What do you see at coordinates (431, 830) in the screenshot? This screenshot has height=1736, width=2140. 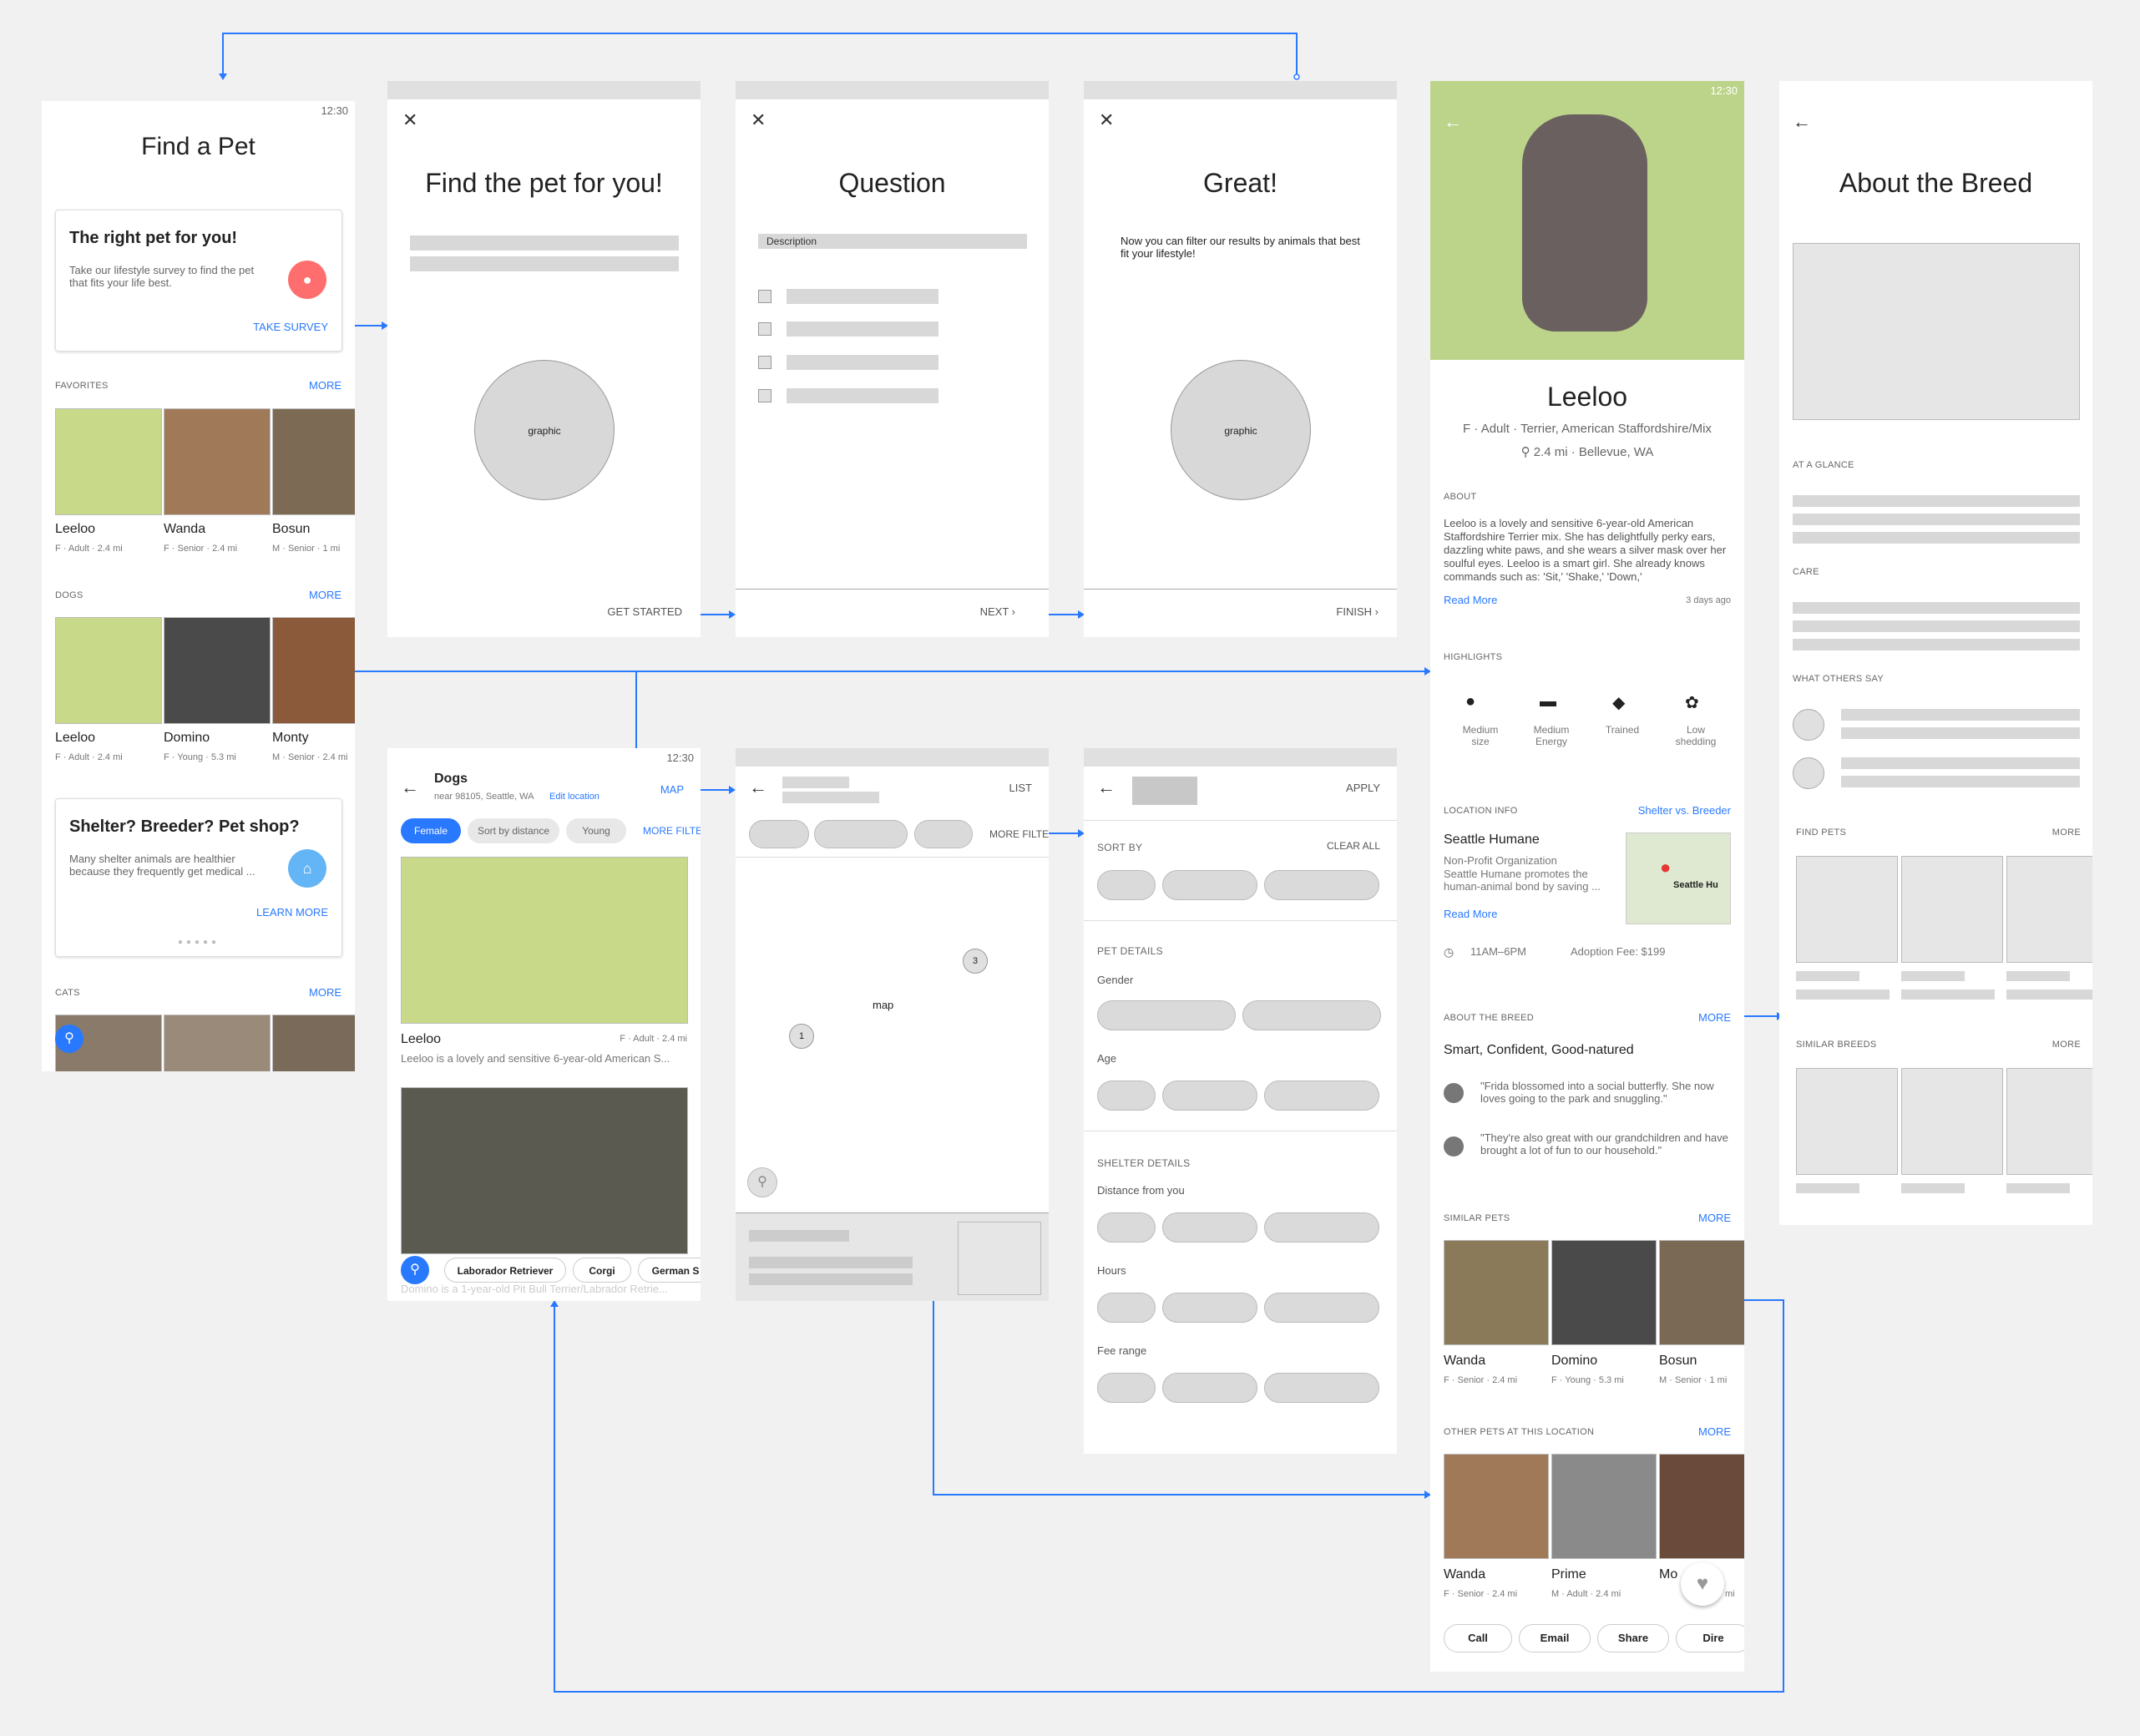 I see `filter-chip-female: Female` at bounding box center [431, 830].